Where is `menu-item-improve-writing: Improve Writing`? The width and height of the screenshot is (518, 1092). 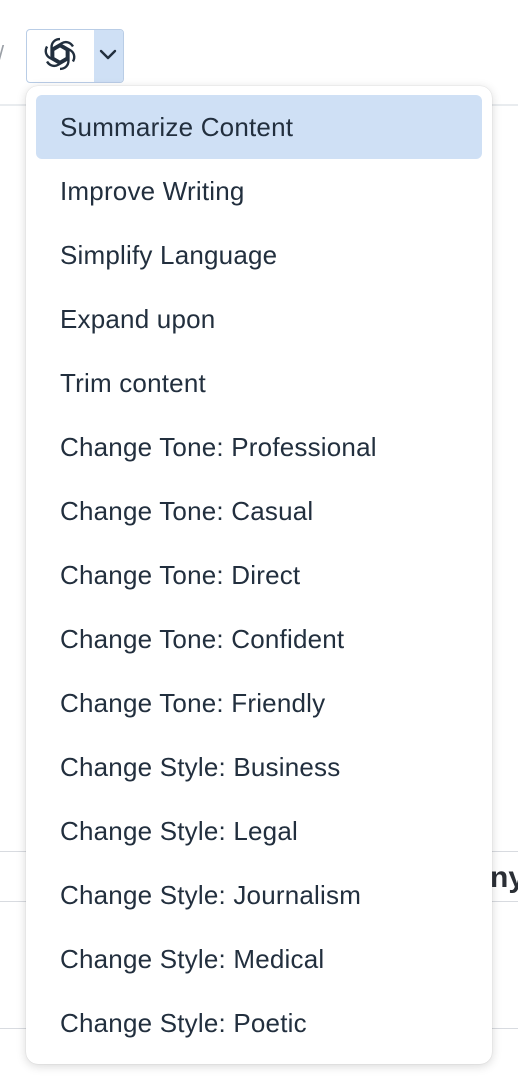 menu-item-improve-writing: Improve Writing is located at coordinates (259, 191).